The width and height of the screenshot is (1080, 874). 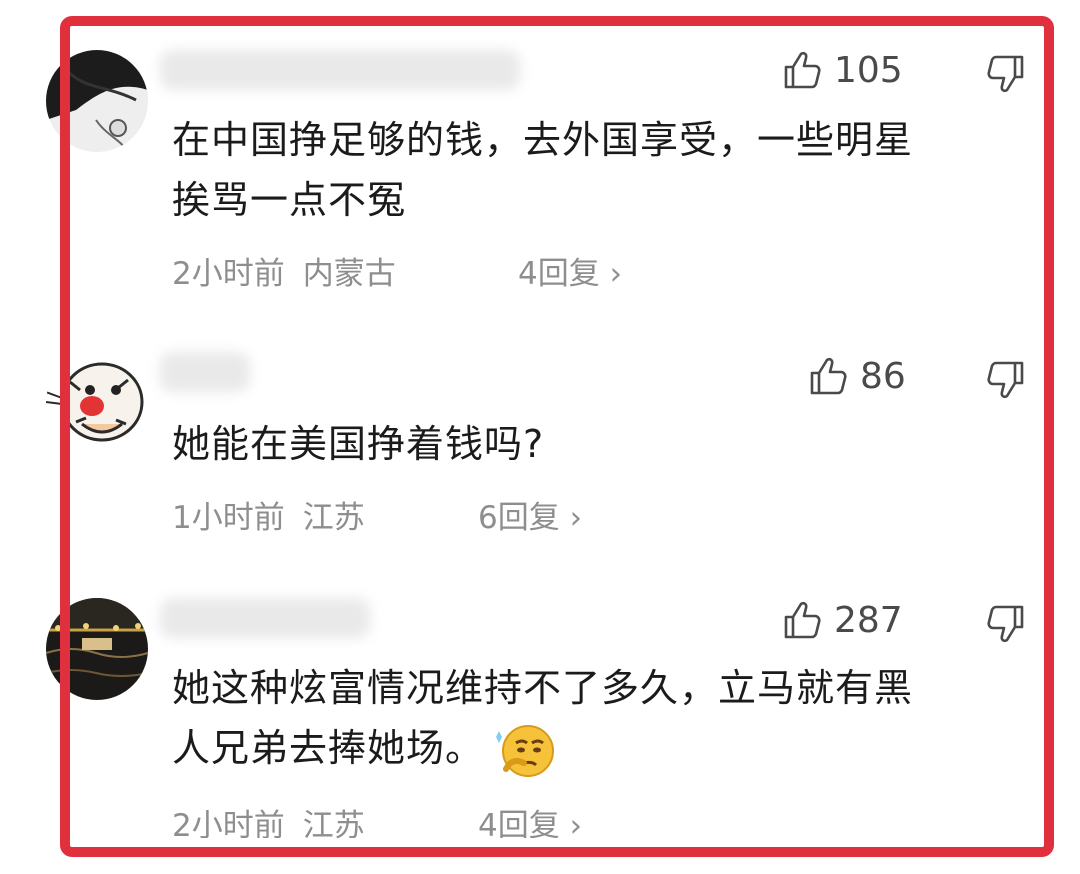 I want to click on like-button-3: 287, so click(x=841, y=620).